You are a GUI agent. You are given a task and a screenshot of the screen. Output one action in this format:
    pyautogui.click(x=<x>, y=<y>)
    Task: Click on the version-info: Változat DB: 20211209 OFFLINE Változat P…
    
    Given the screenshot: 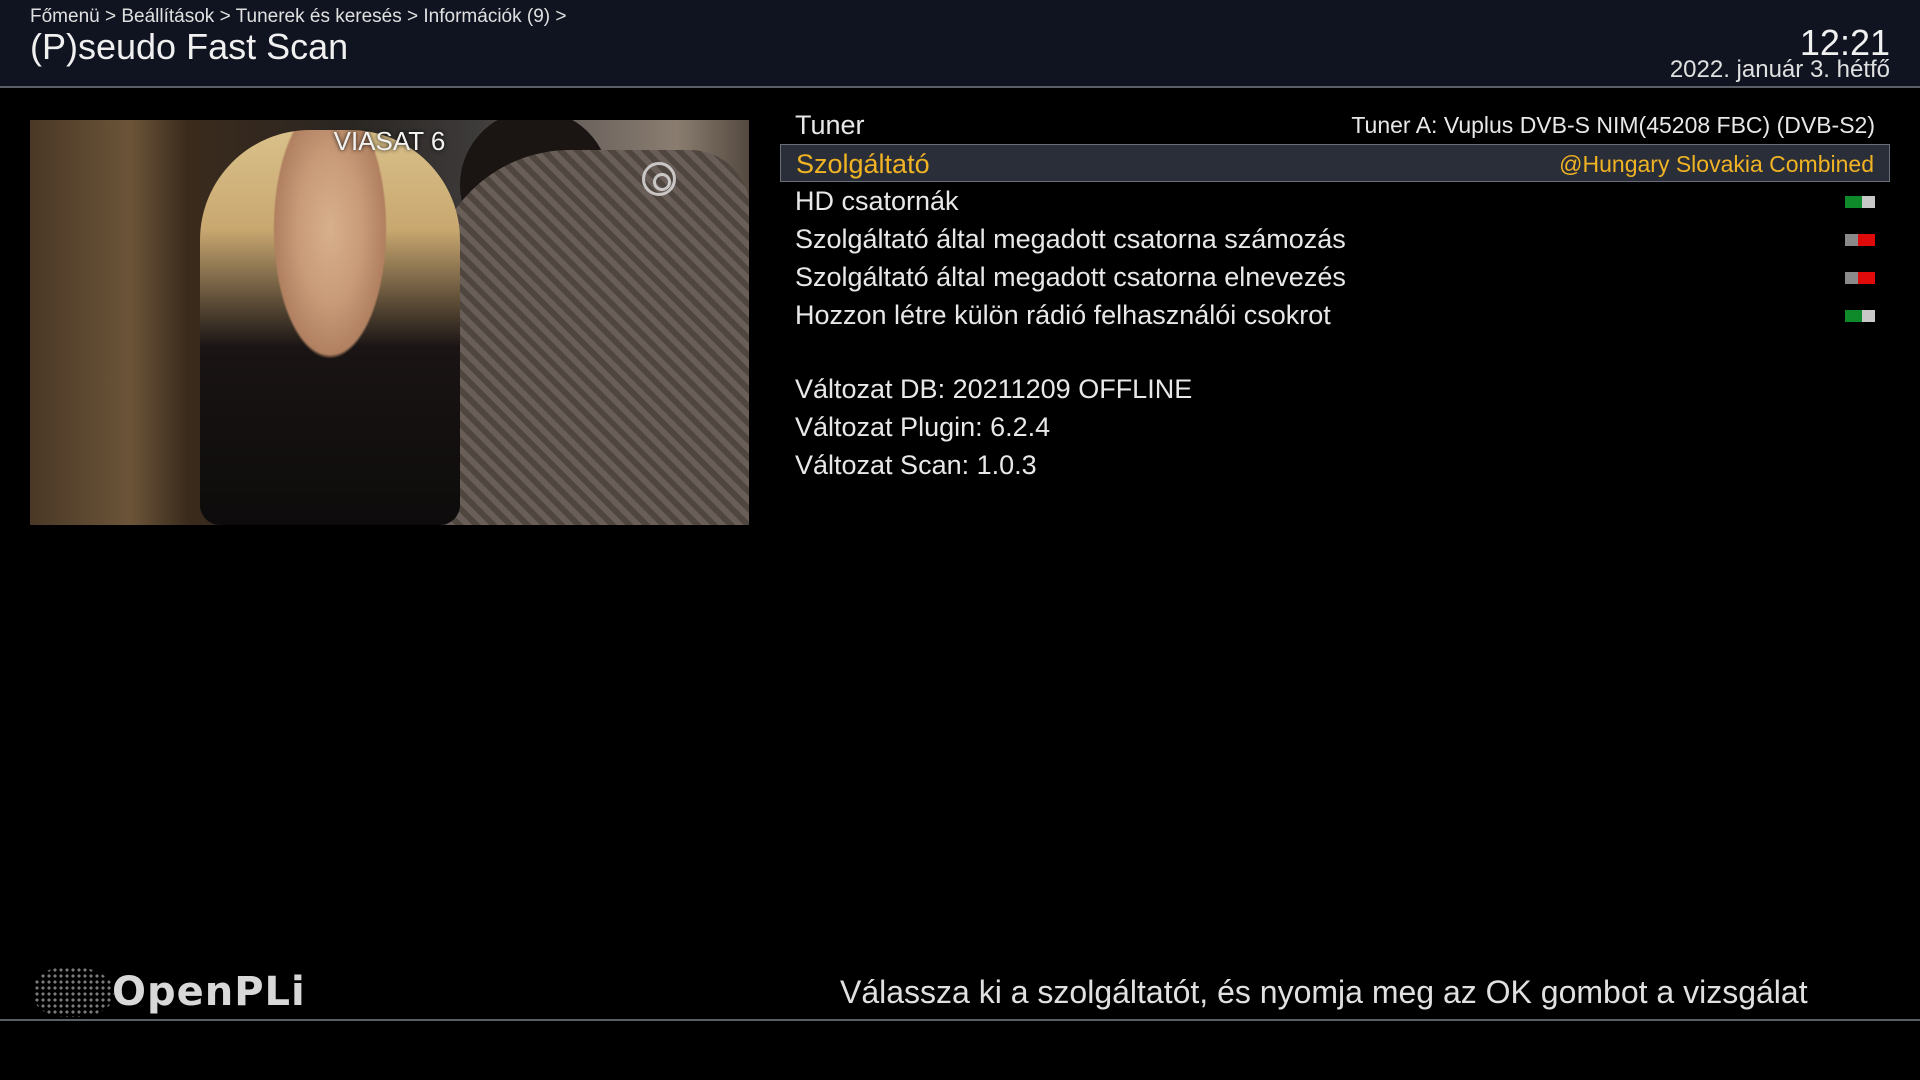 What is the action you would take?
    pyautogui.click(x=993, y=427)
    